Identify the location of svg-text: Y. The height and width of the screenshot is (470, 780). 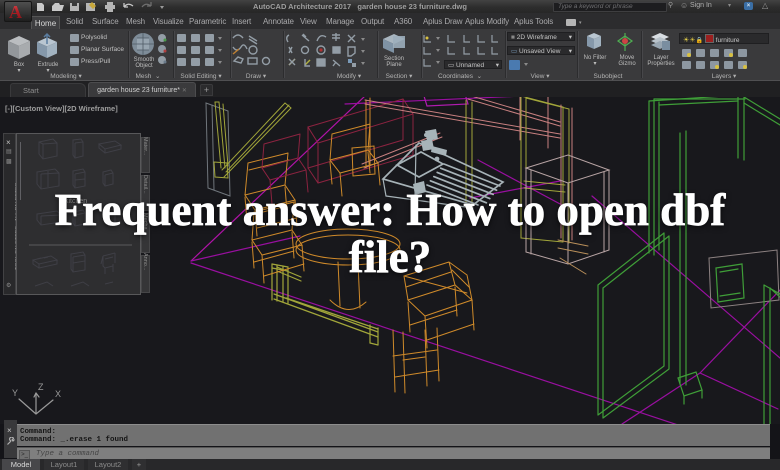
(15, 393).